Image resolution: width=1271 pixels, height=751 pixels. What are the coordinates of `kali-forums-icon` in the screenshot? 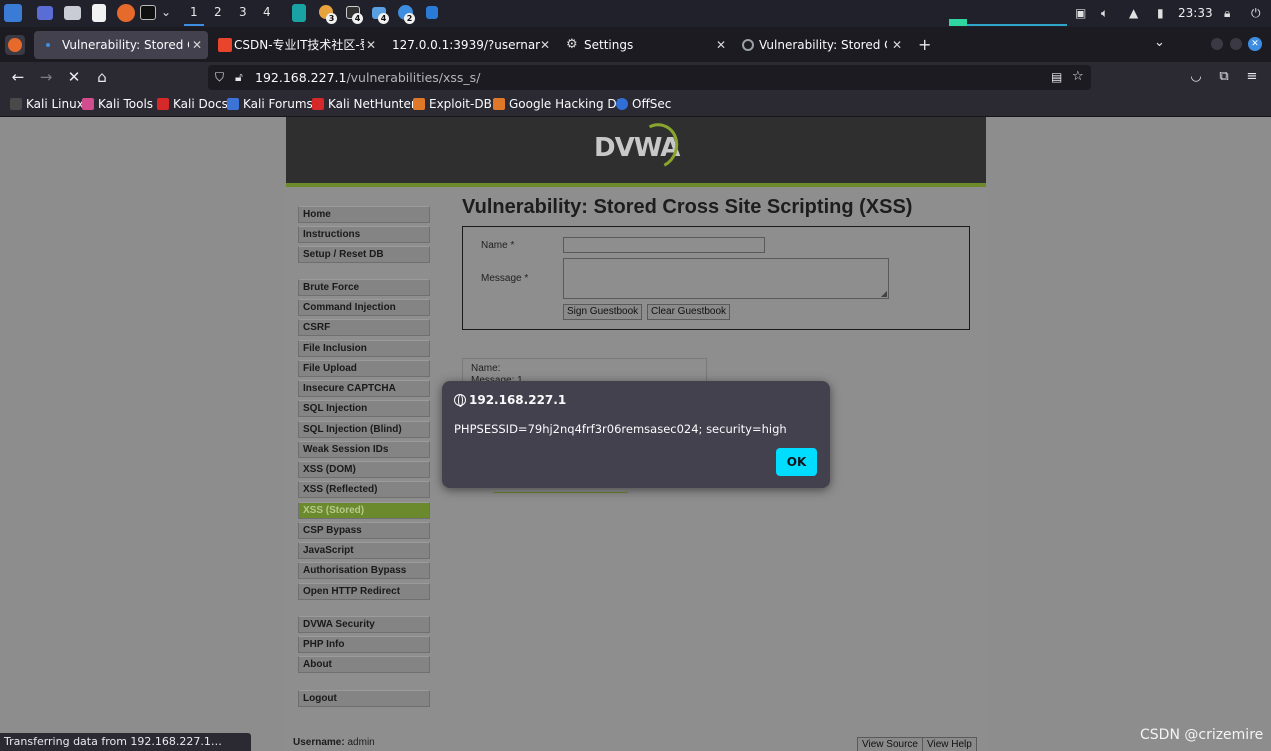 It's located at (233, 104).